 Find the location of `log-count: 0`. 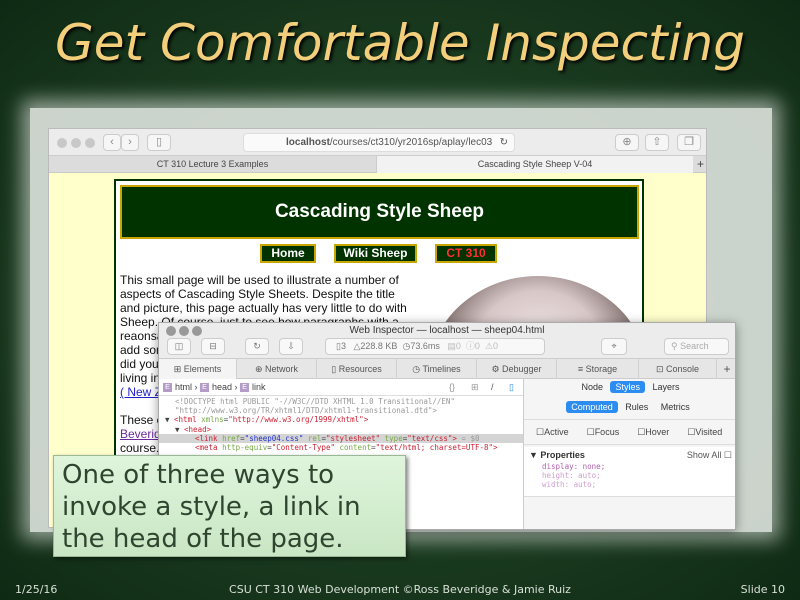

log-count: 0 is located at coordinates (458, 346).